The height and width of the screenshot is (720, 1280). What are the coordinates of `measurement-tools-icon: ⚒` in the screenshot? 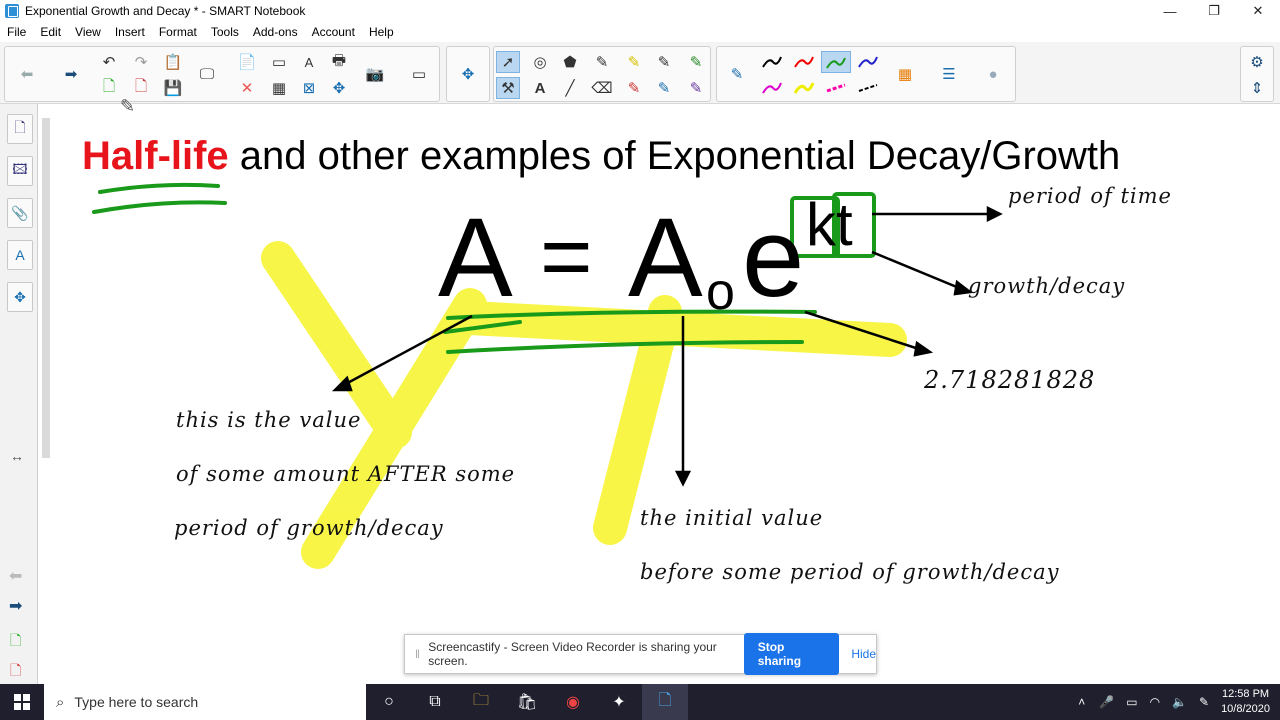 It's located at (508, 88).